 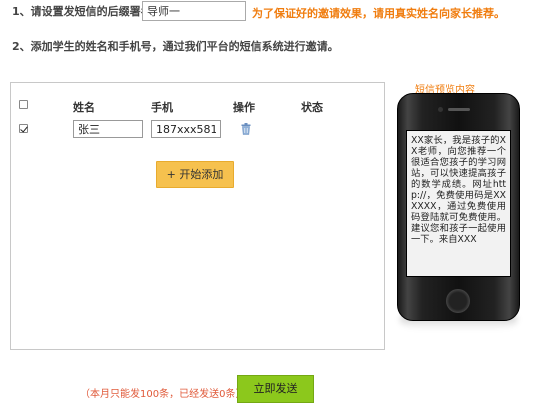 I want to click on row-checkbox, so click(x=23, y=128).